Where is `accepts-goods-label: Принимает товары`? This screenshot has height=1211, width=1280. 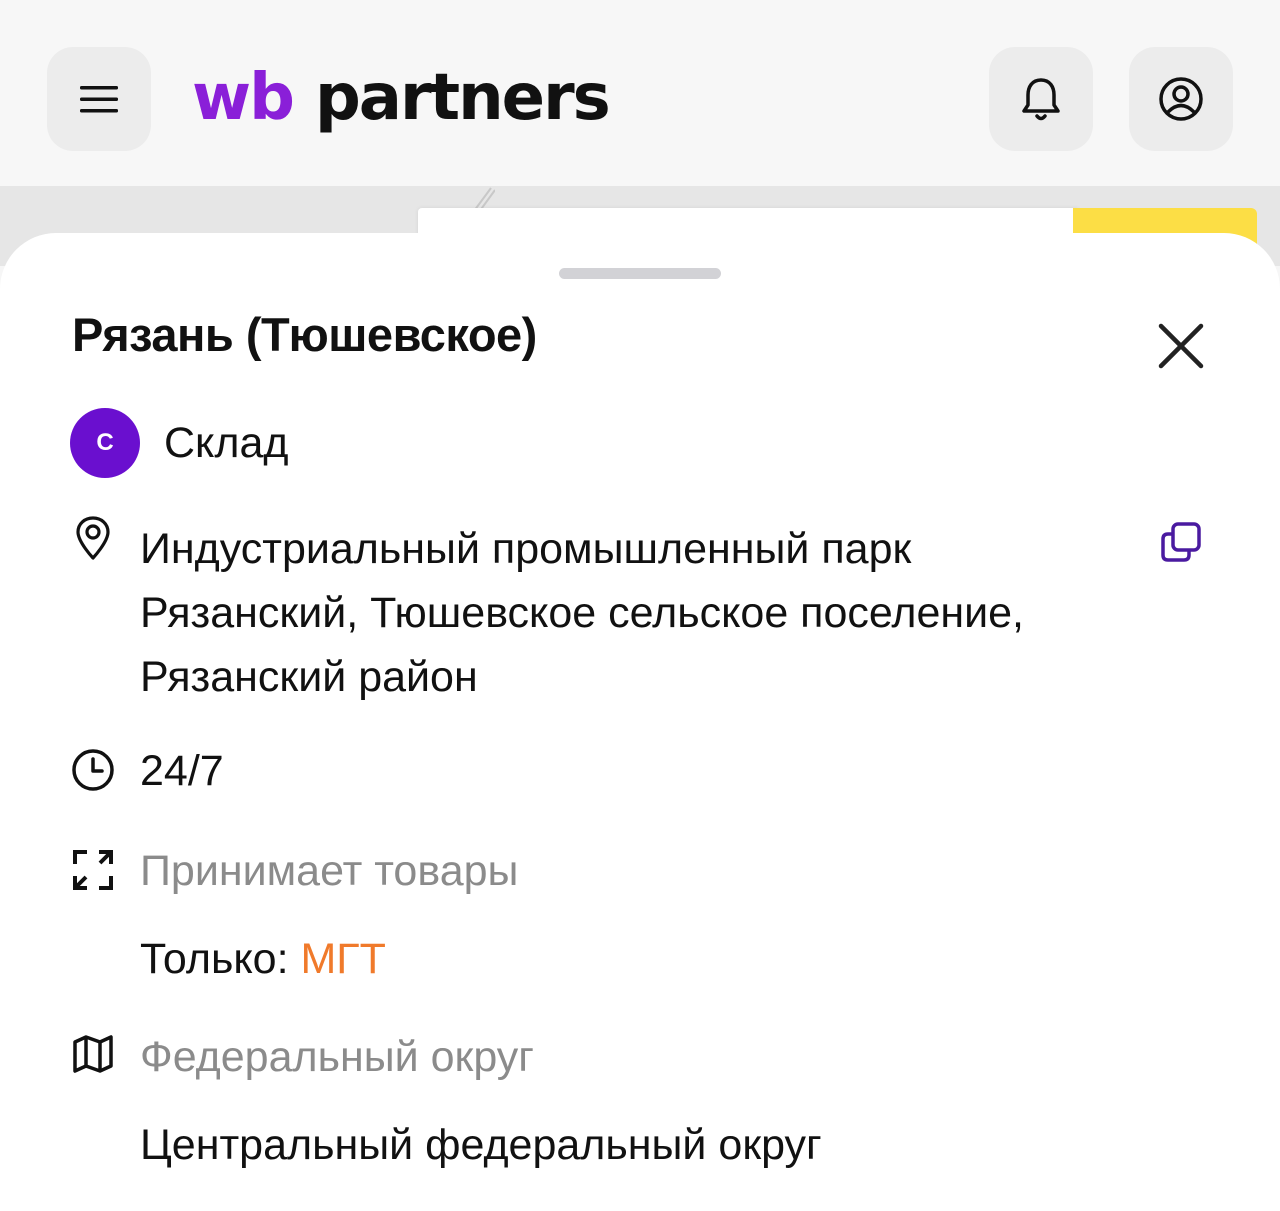 accepts-goods-label: Принимает товары is located at coordinates (329, 871).